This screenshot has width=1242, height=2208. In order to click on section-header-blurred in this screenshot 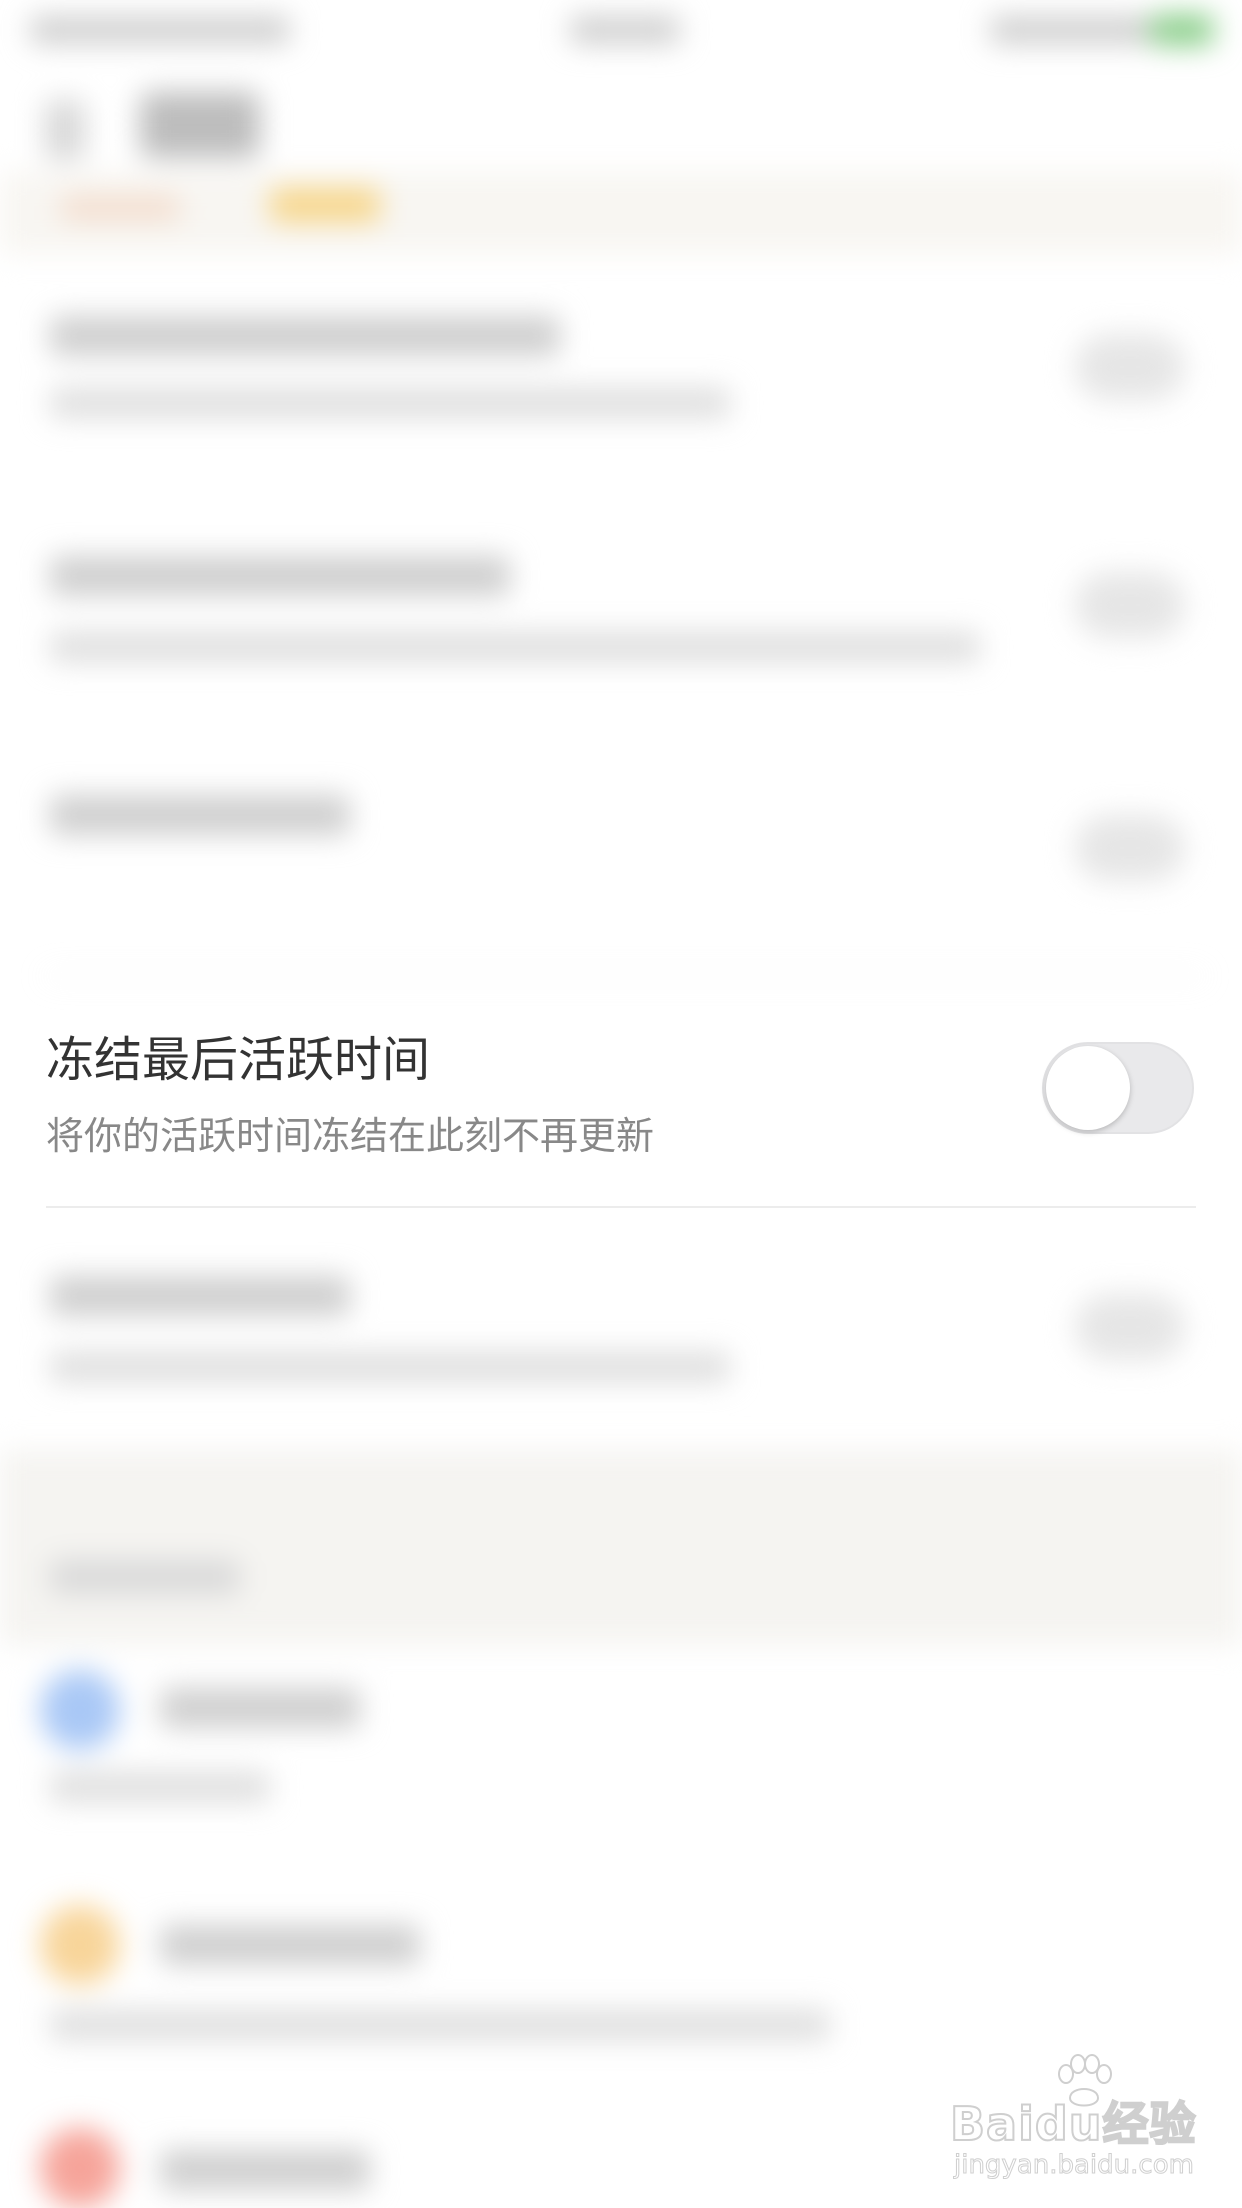, I will do `click(621, 1547)`.